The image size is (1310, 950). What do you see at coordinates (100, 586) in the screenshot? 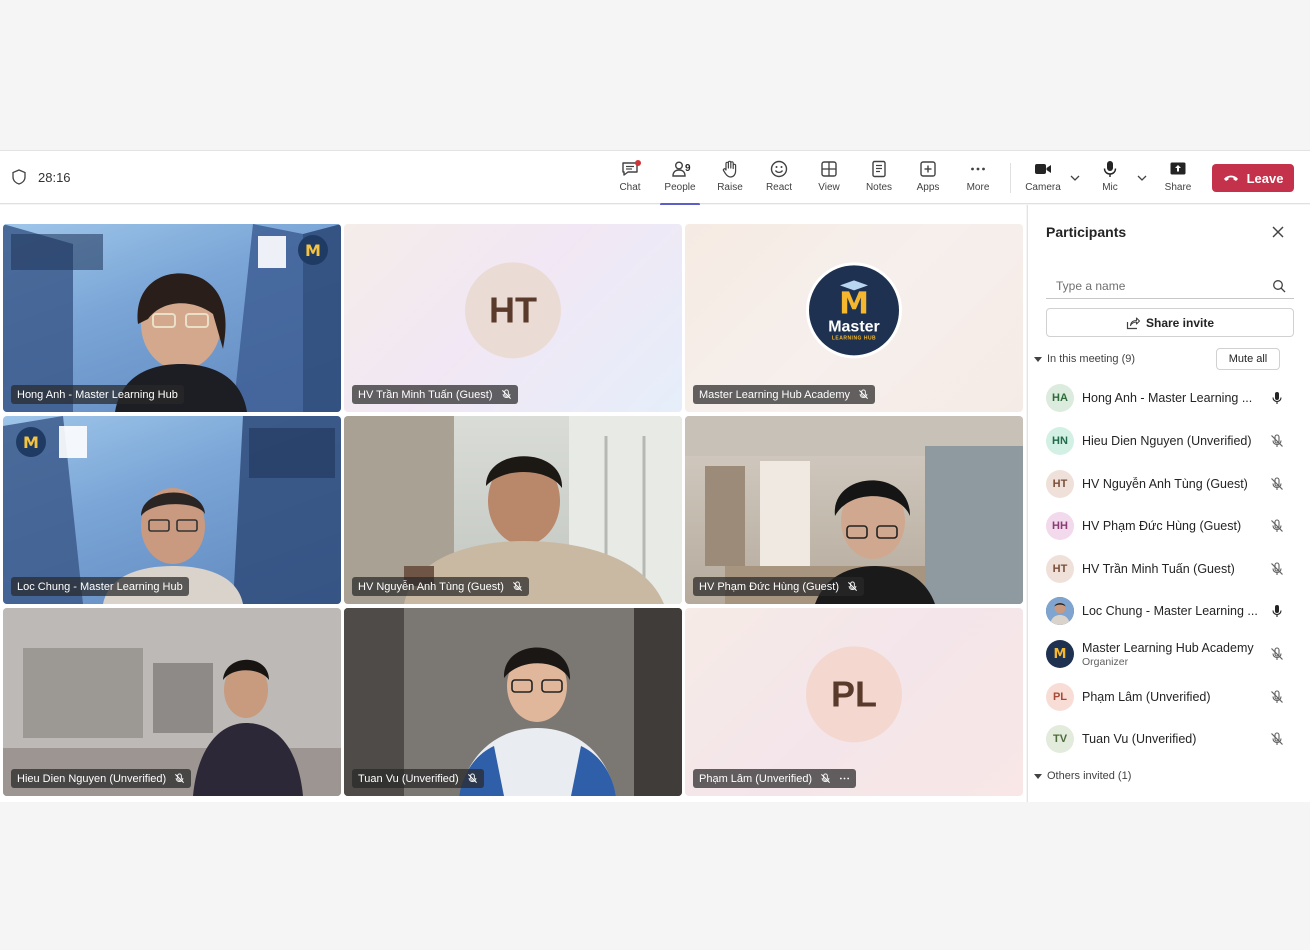
I see `participant-name: Loc Chung - Master Learning Hub` at bounding box center [100, 586].